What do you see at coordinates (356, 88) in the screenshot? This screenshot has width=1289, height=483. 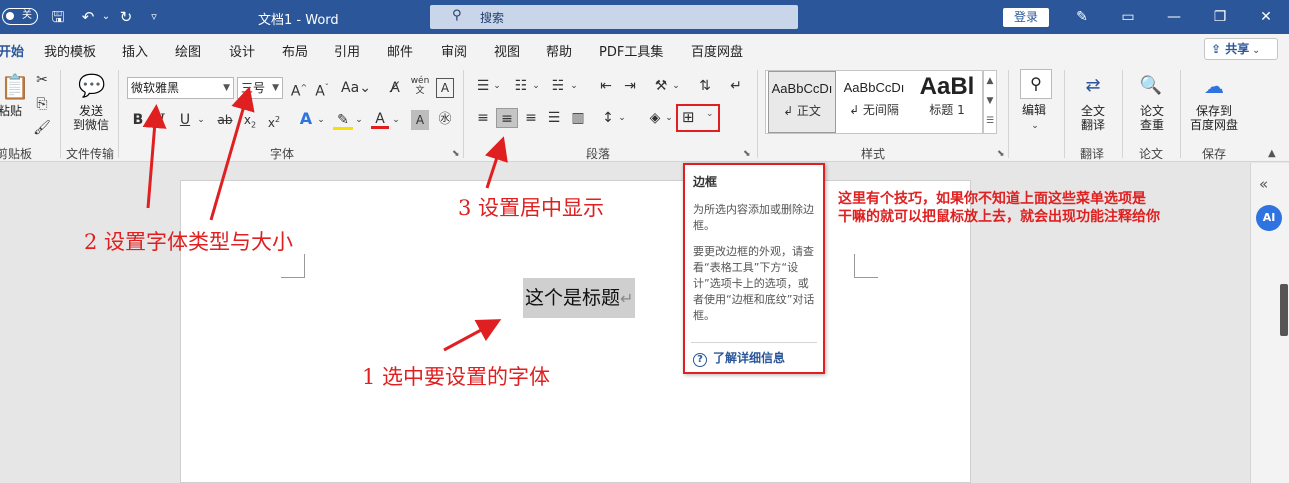 I see `change-case-icon: Aa⌄` at bounding box center [356, 88].